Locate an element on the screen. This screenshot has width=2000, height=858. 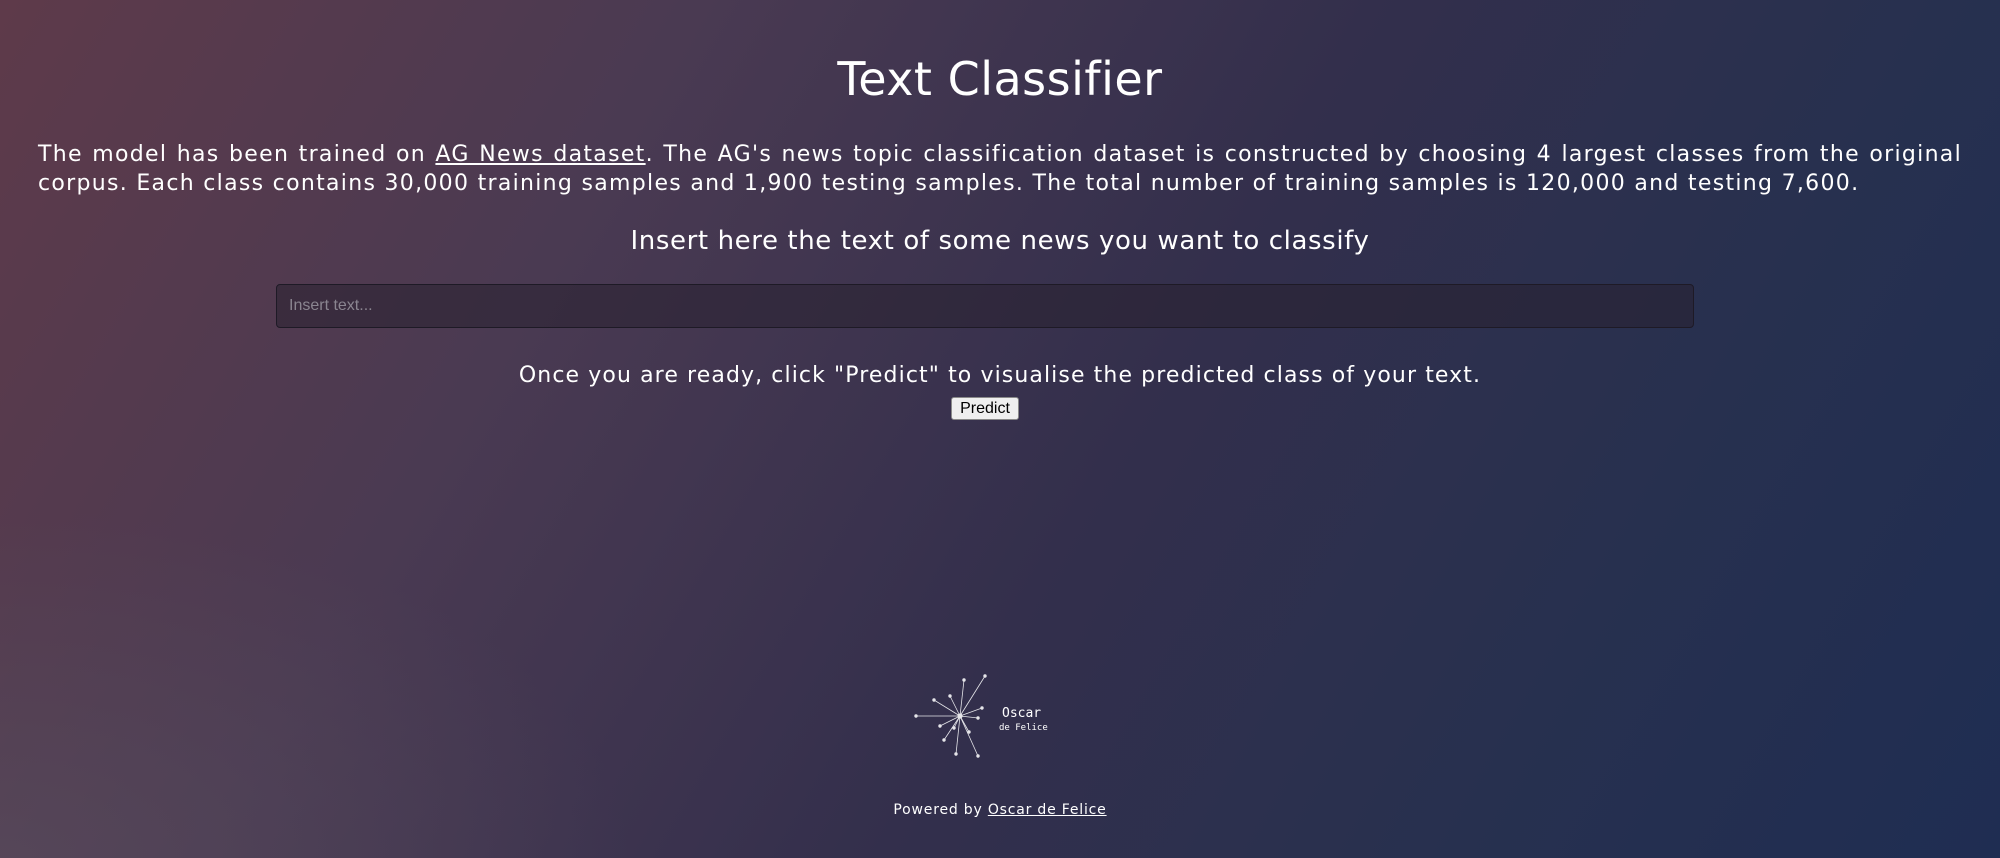
footer: Powered by Oscar de Felice is located at coordinates (1000, 810).